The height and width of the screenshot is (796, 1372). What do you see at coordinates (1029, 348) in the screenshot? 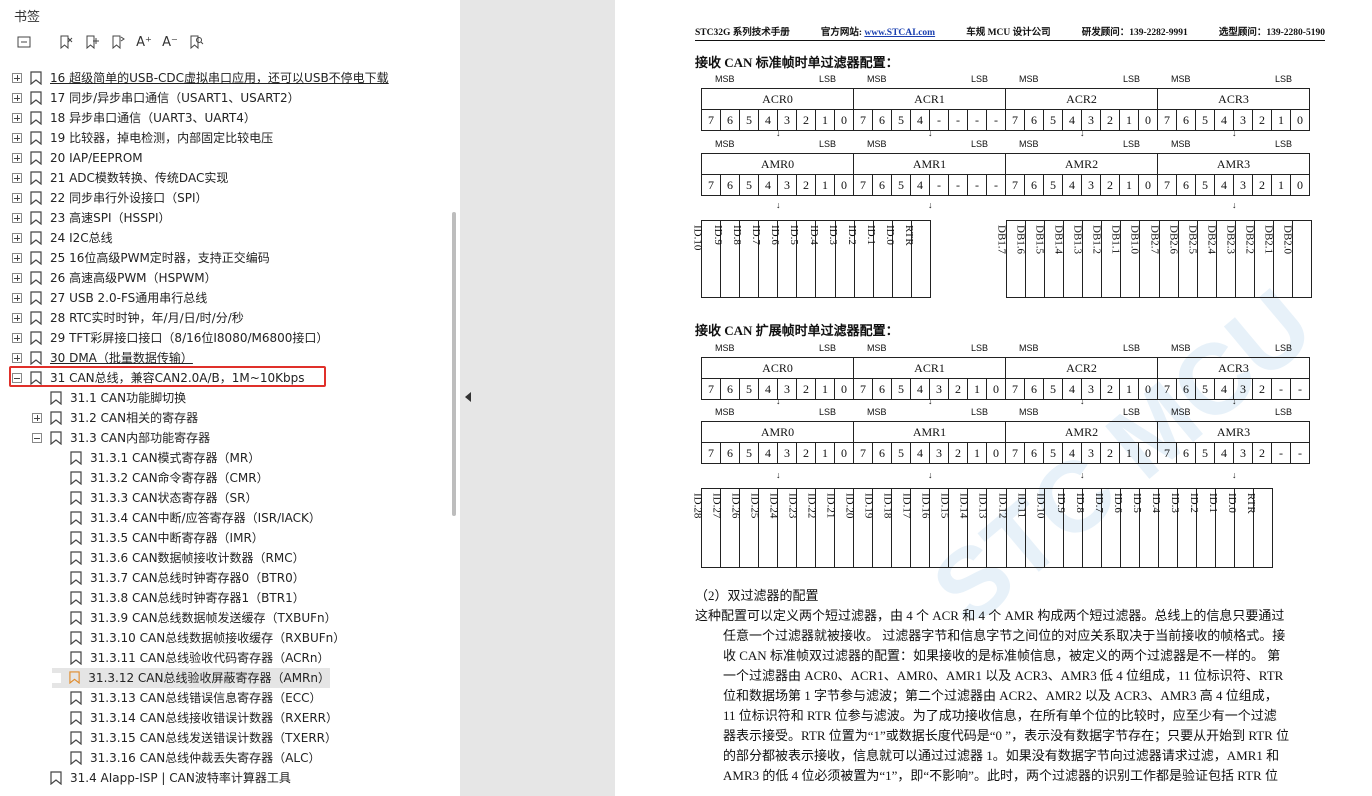
I see `msb-label: MSB` at bounding box center [1029, 348].